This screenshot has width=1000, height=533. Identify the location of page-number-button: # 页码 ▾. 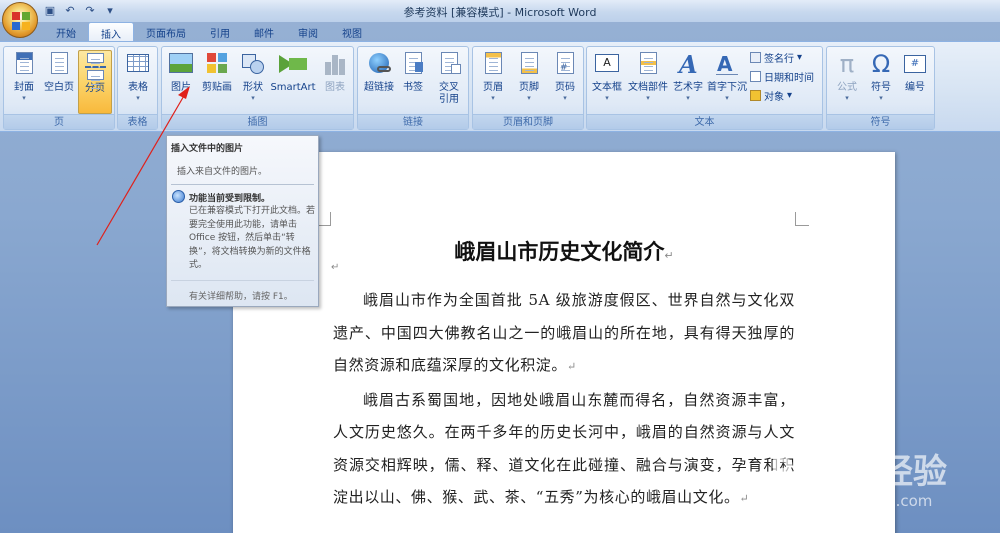
(565, 76).